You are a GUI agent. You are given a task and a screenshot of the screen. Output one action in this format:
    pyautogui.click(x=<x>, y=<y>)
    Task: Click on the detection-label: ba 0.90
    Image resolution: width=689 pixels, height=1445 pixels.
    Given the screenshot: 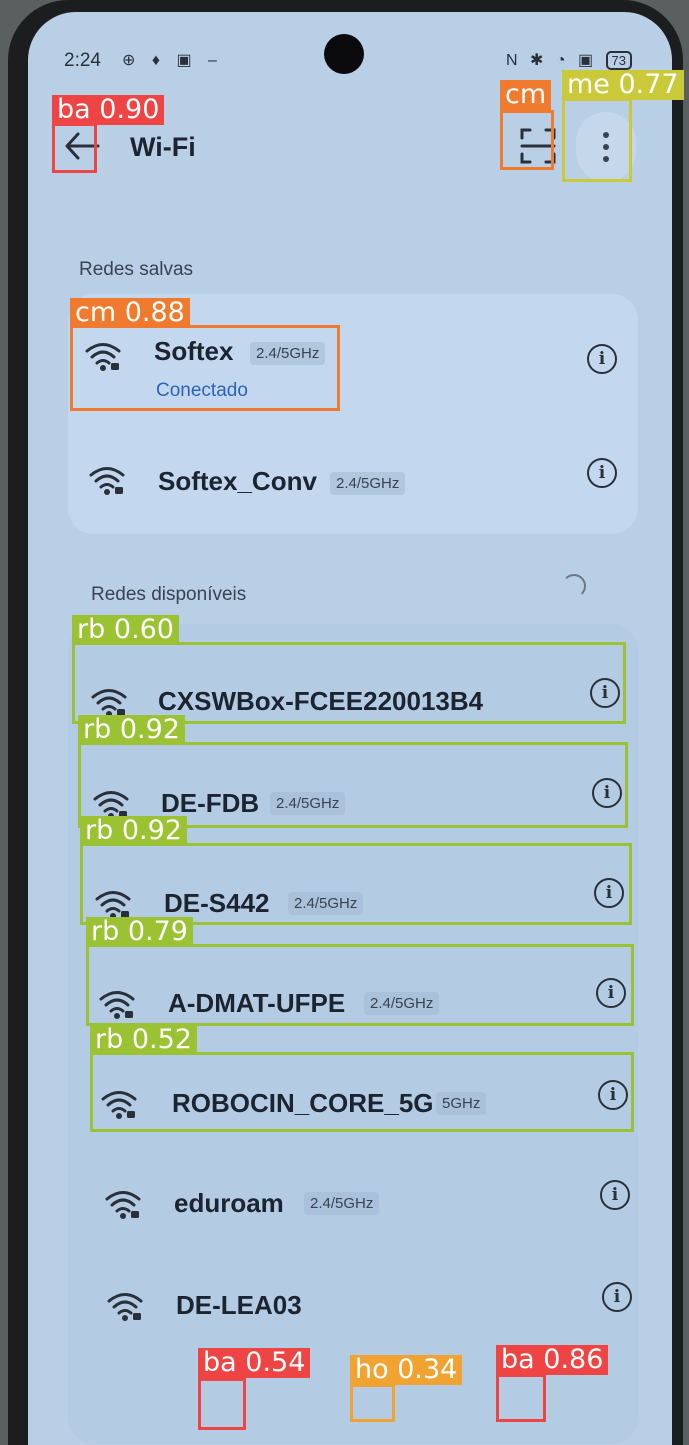 What is the action you would take?
    pyautogui.click(x=108, y=110)
    